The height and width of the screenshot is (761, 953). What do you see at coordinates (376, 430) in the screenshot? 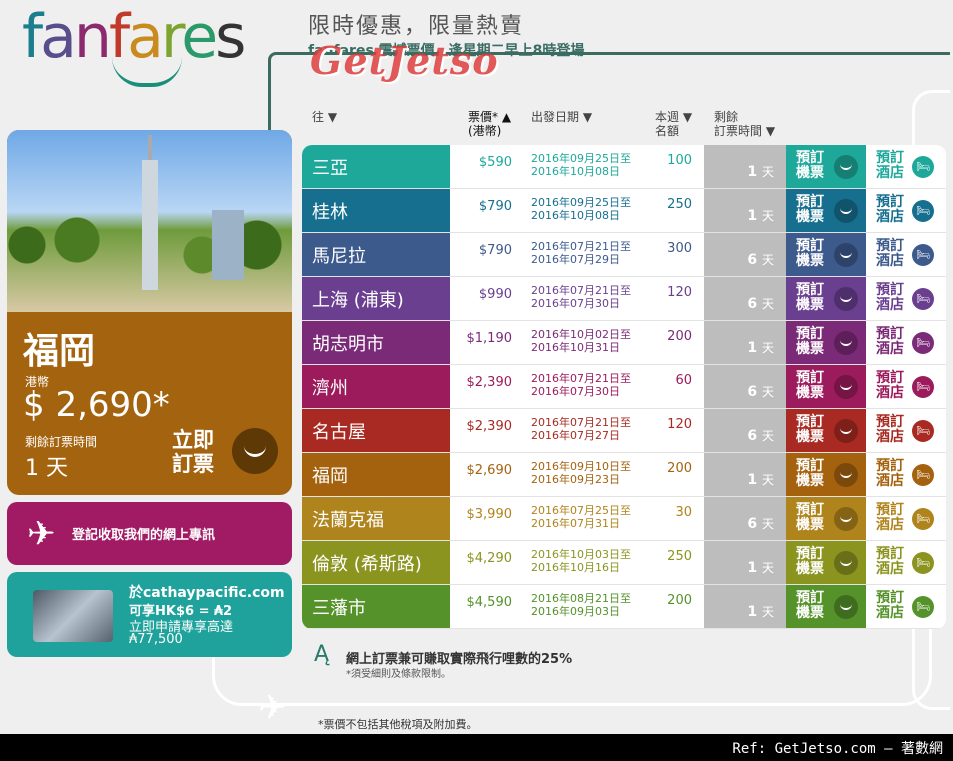
I see `destination-city: 名古屋` at bounding box center [376, 430].